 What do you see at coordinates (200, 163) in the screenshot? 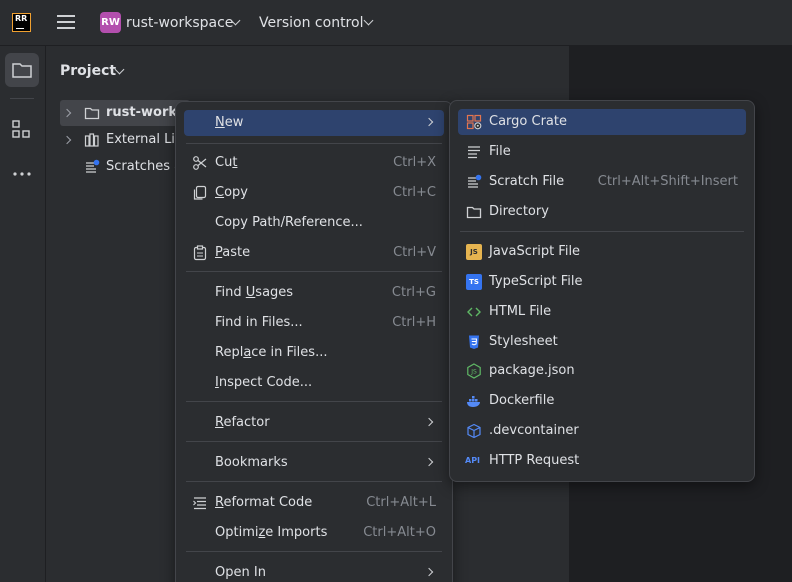
I see `scissors-icon` at bounding box center [200, 163].